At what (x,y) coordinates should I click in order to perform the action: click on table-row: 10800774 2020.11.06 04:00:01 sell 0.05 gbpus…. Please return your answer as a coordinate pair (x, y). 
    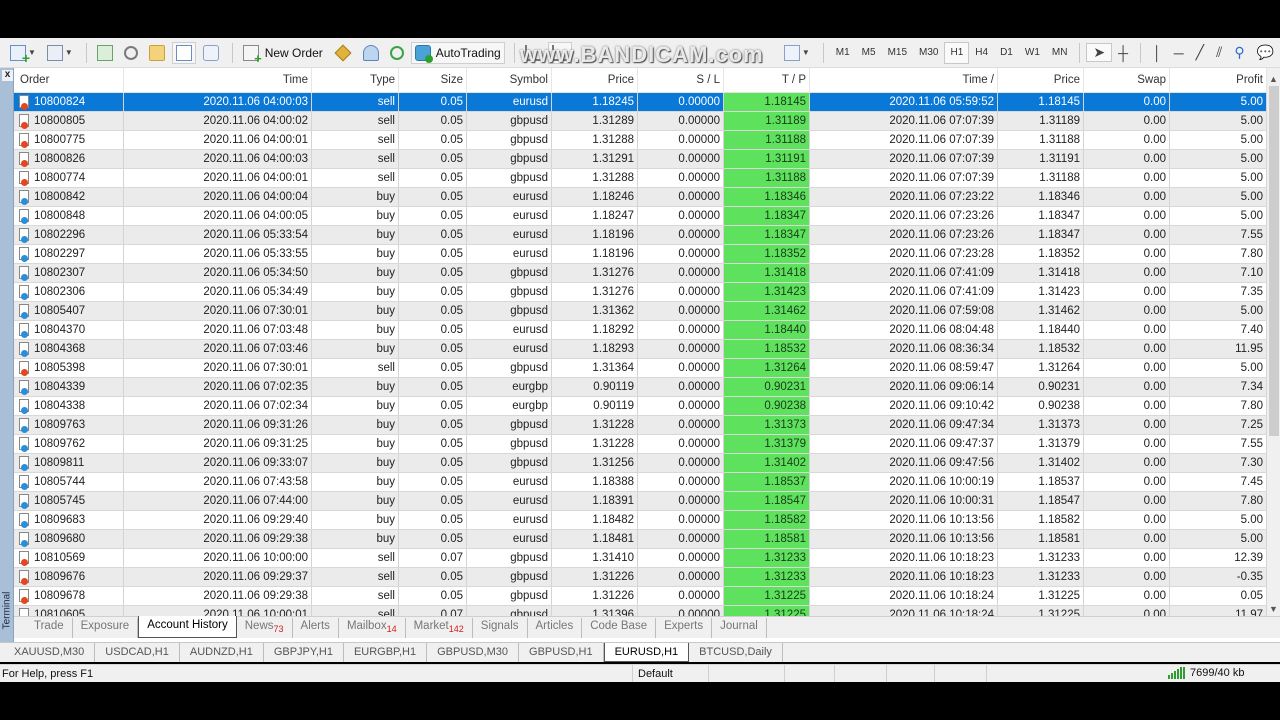
    Looking at the image, I should click on (640, 178).